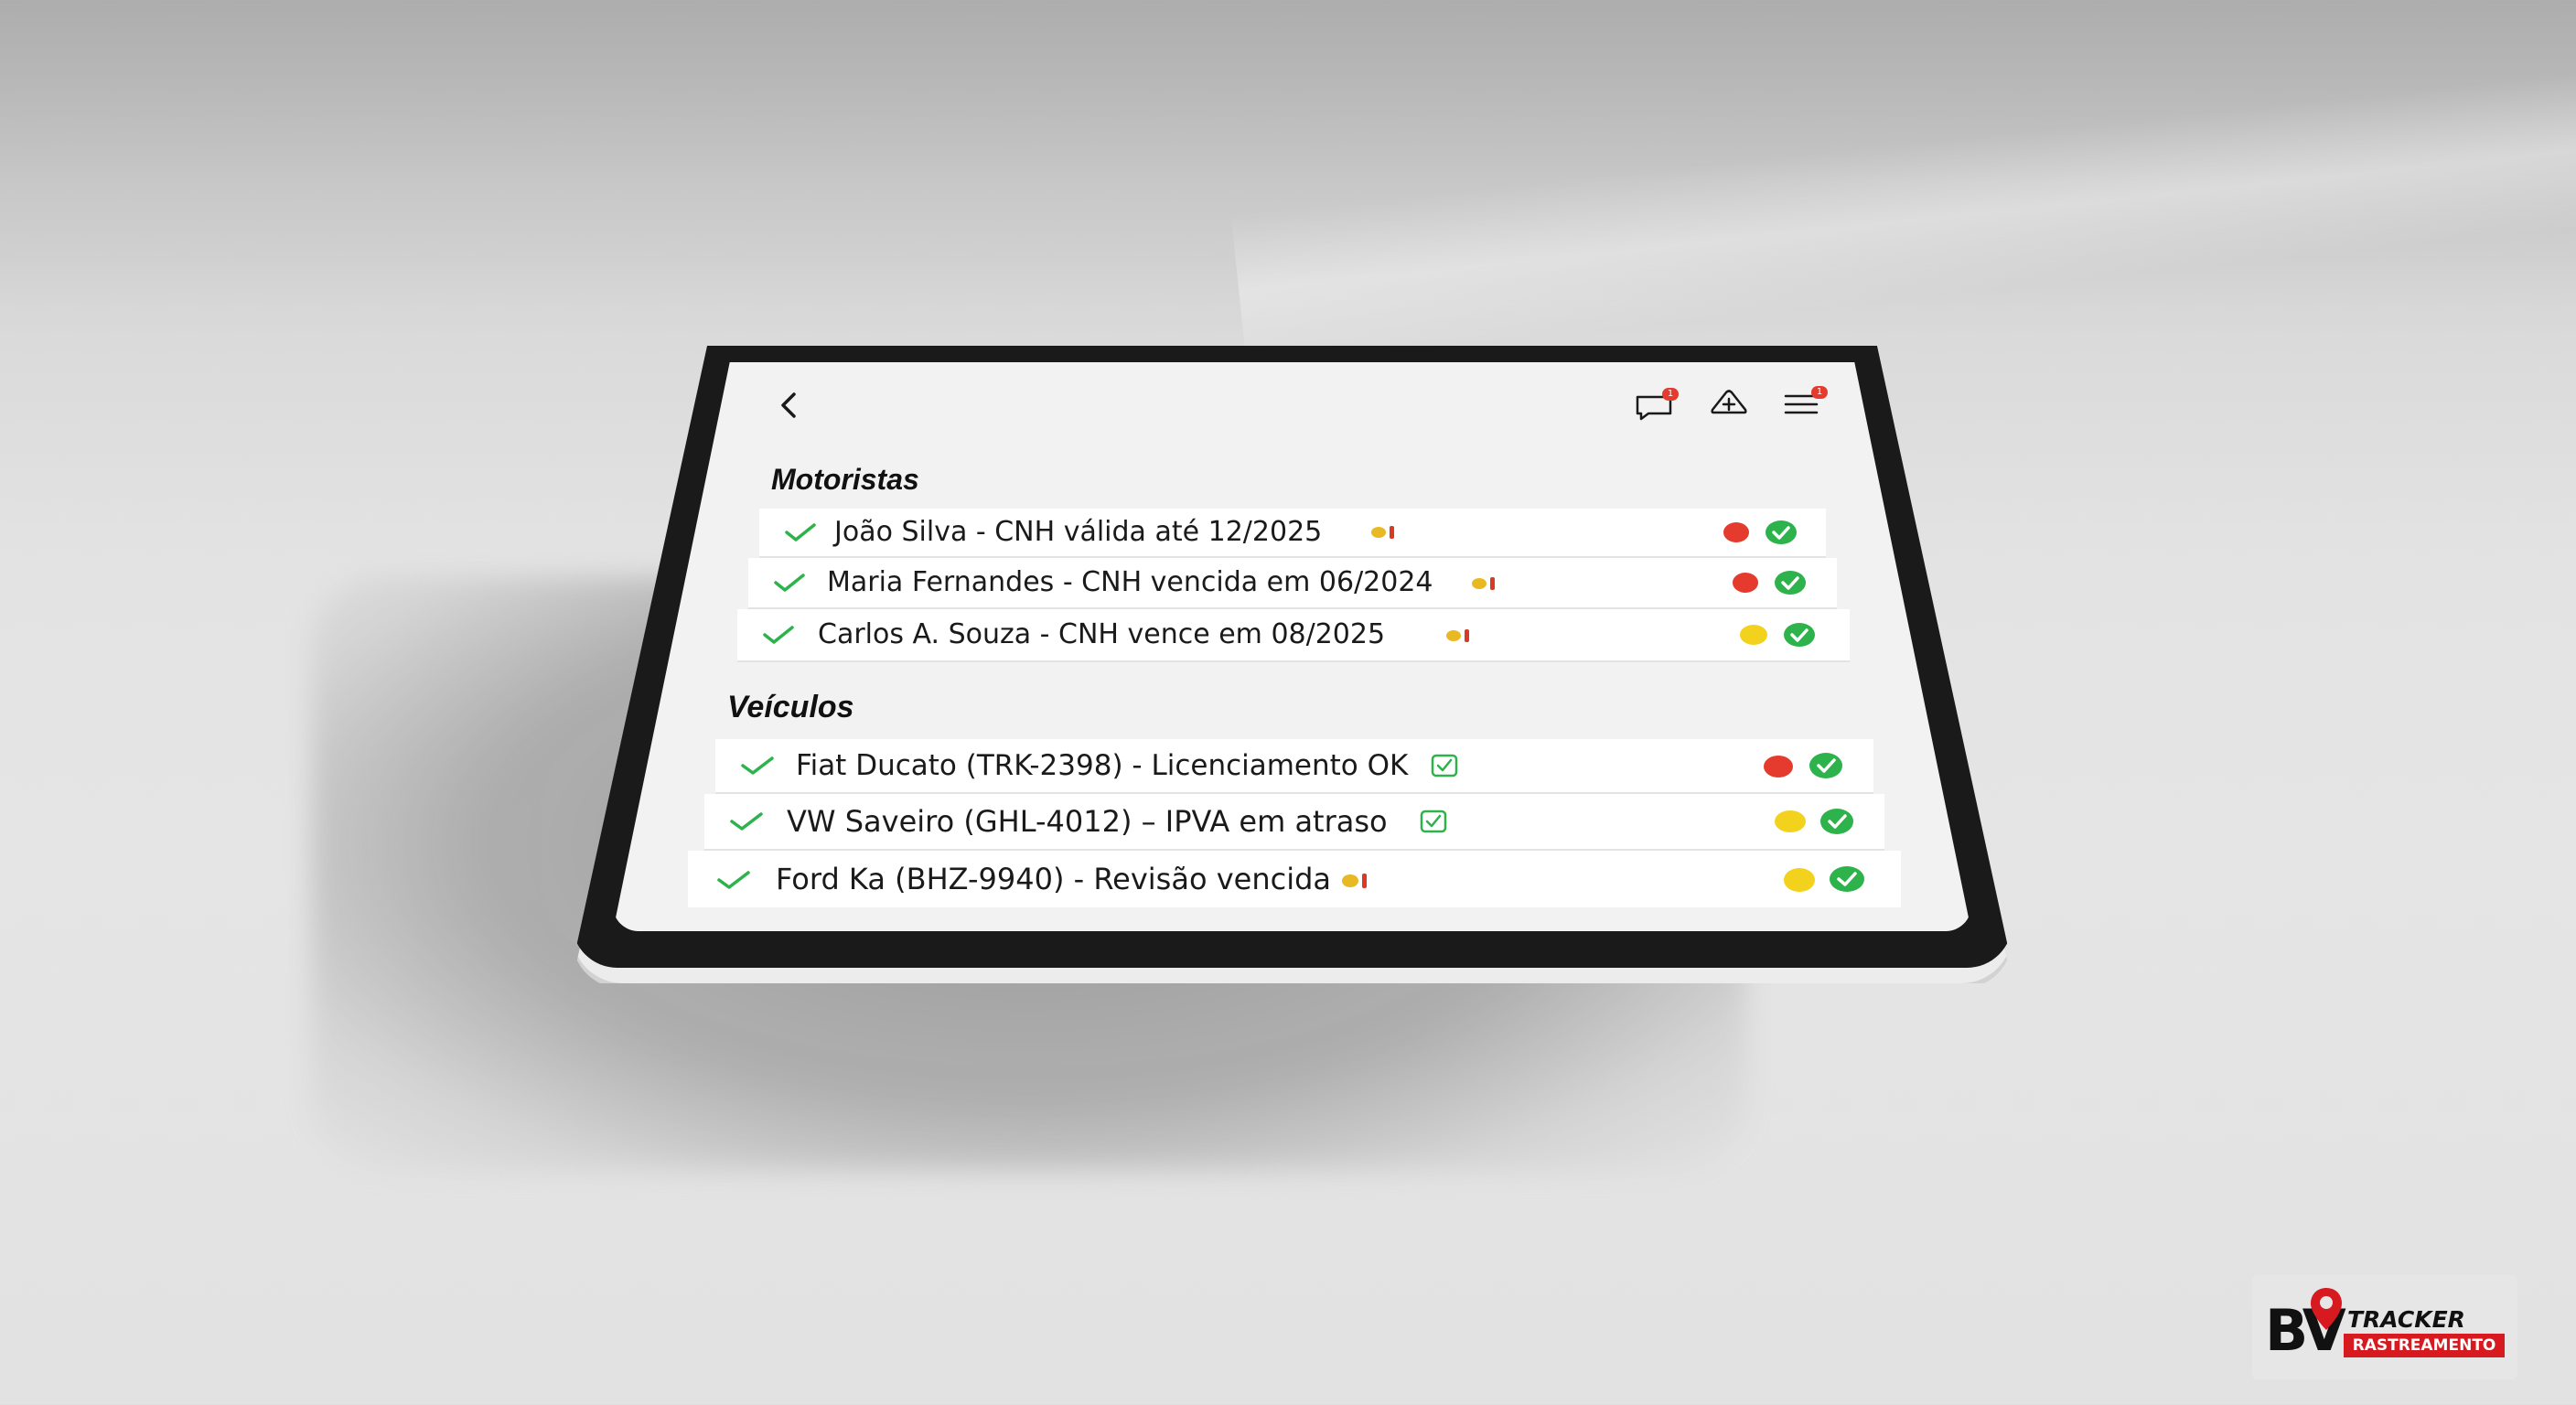 This screenshot has width=2576, height=1405. Describe the element at coordinates (845, 480) in the screenshot. I see `section-title-motoristas: Motoristas` at that location.